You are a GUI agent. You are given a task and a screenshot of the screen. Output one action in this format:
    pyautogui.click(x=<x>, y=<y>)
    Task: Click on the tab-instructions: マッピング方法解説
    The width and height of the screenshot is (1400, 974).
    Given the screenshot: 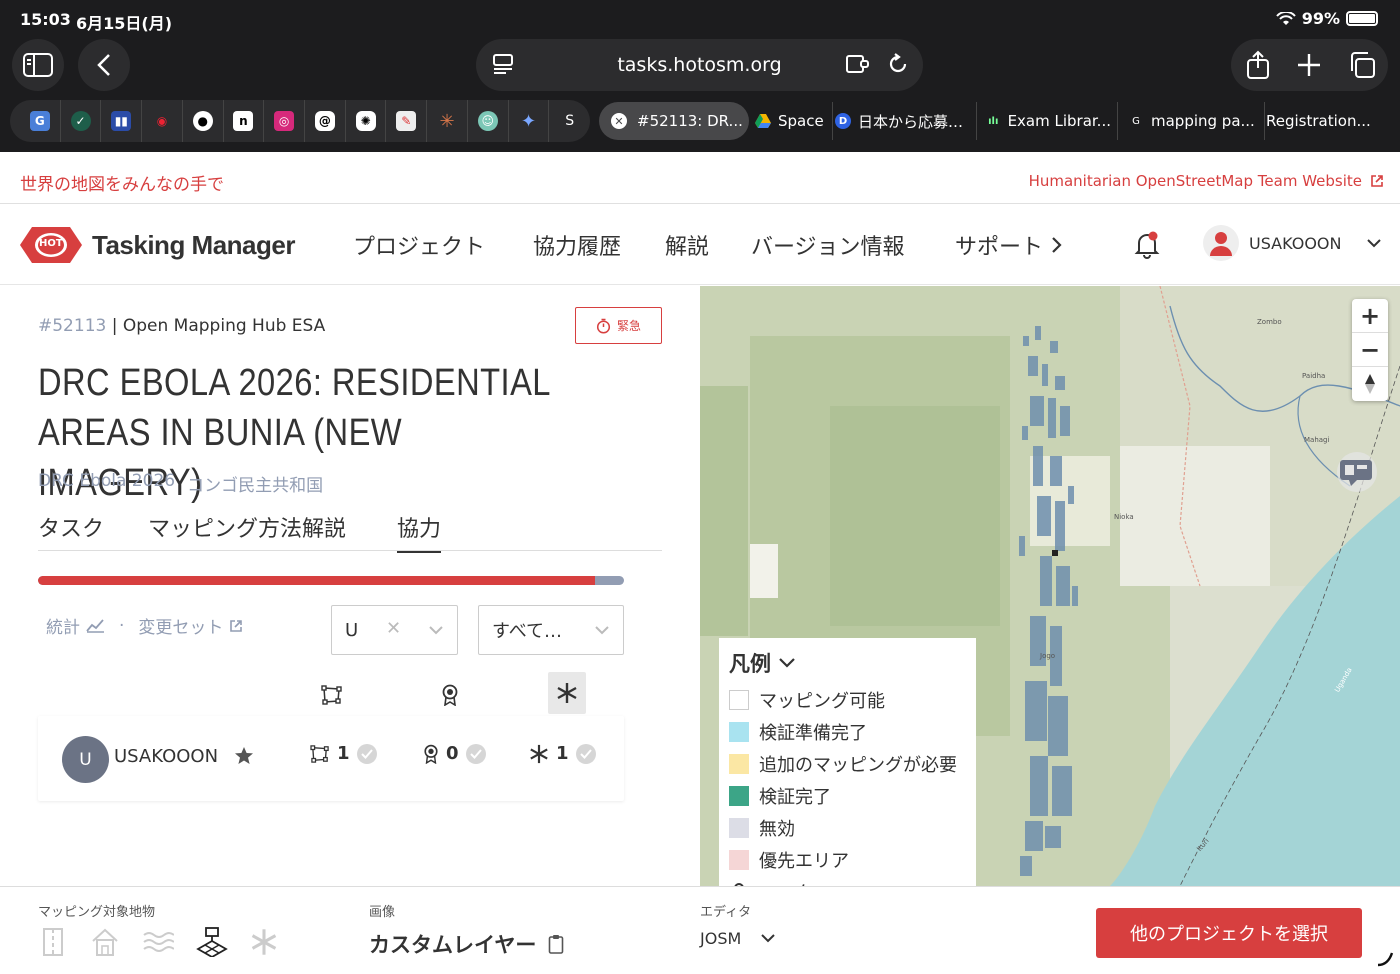 What is the action you would take?
    pyautogui.click(x=247, y=531)
    